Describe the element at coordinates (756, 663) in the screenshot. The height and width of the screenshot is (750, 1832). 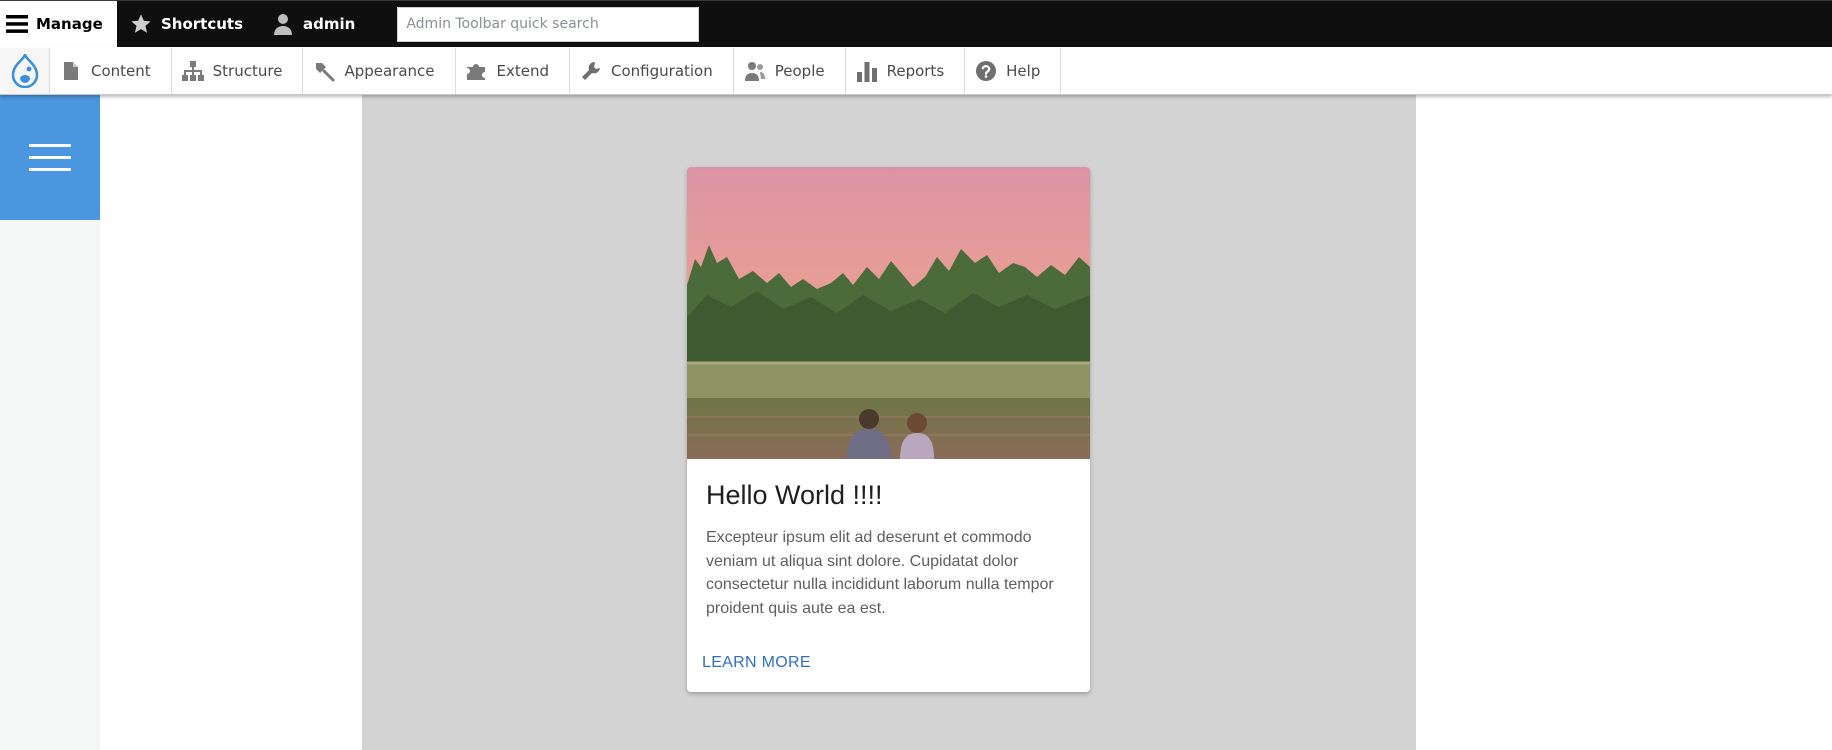
I see `learn-more-link: LEARN MORE` at that location.